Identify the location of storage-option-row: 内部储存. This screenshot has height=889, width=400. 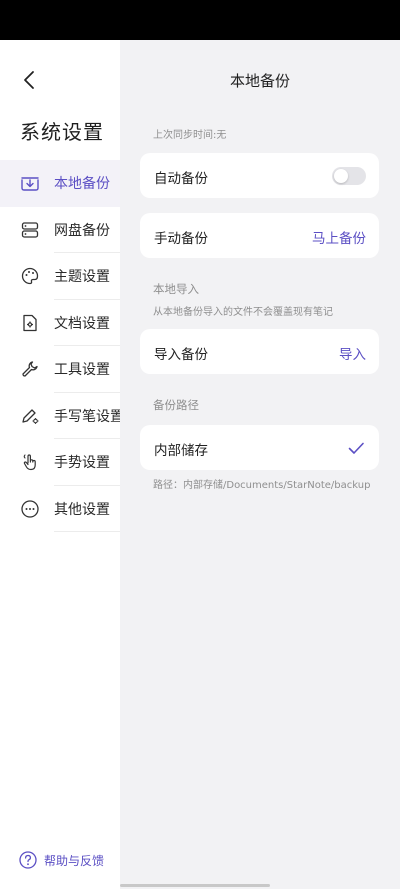
(259, 447).